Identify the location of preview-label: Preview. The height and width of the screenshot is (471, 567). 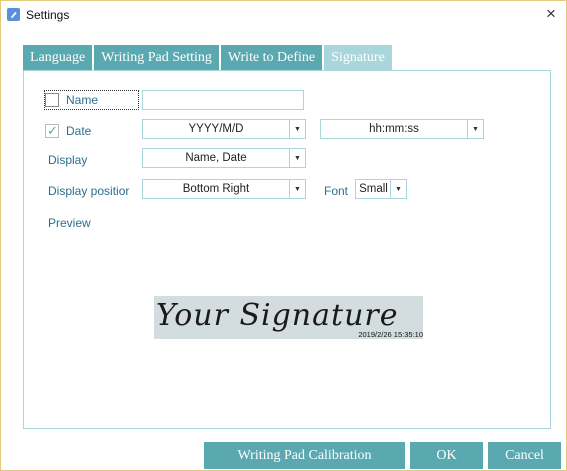
(69, 223).